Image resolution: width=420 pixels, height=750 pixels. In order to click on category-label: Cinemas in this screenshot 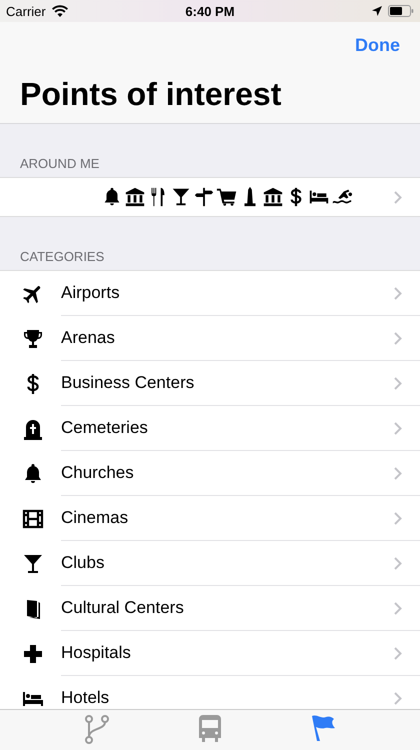, I will do `click(94, 518)`.